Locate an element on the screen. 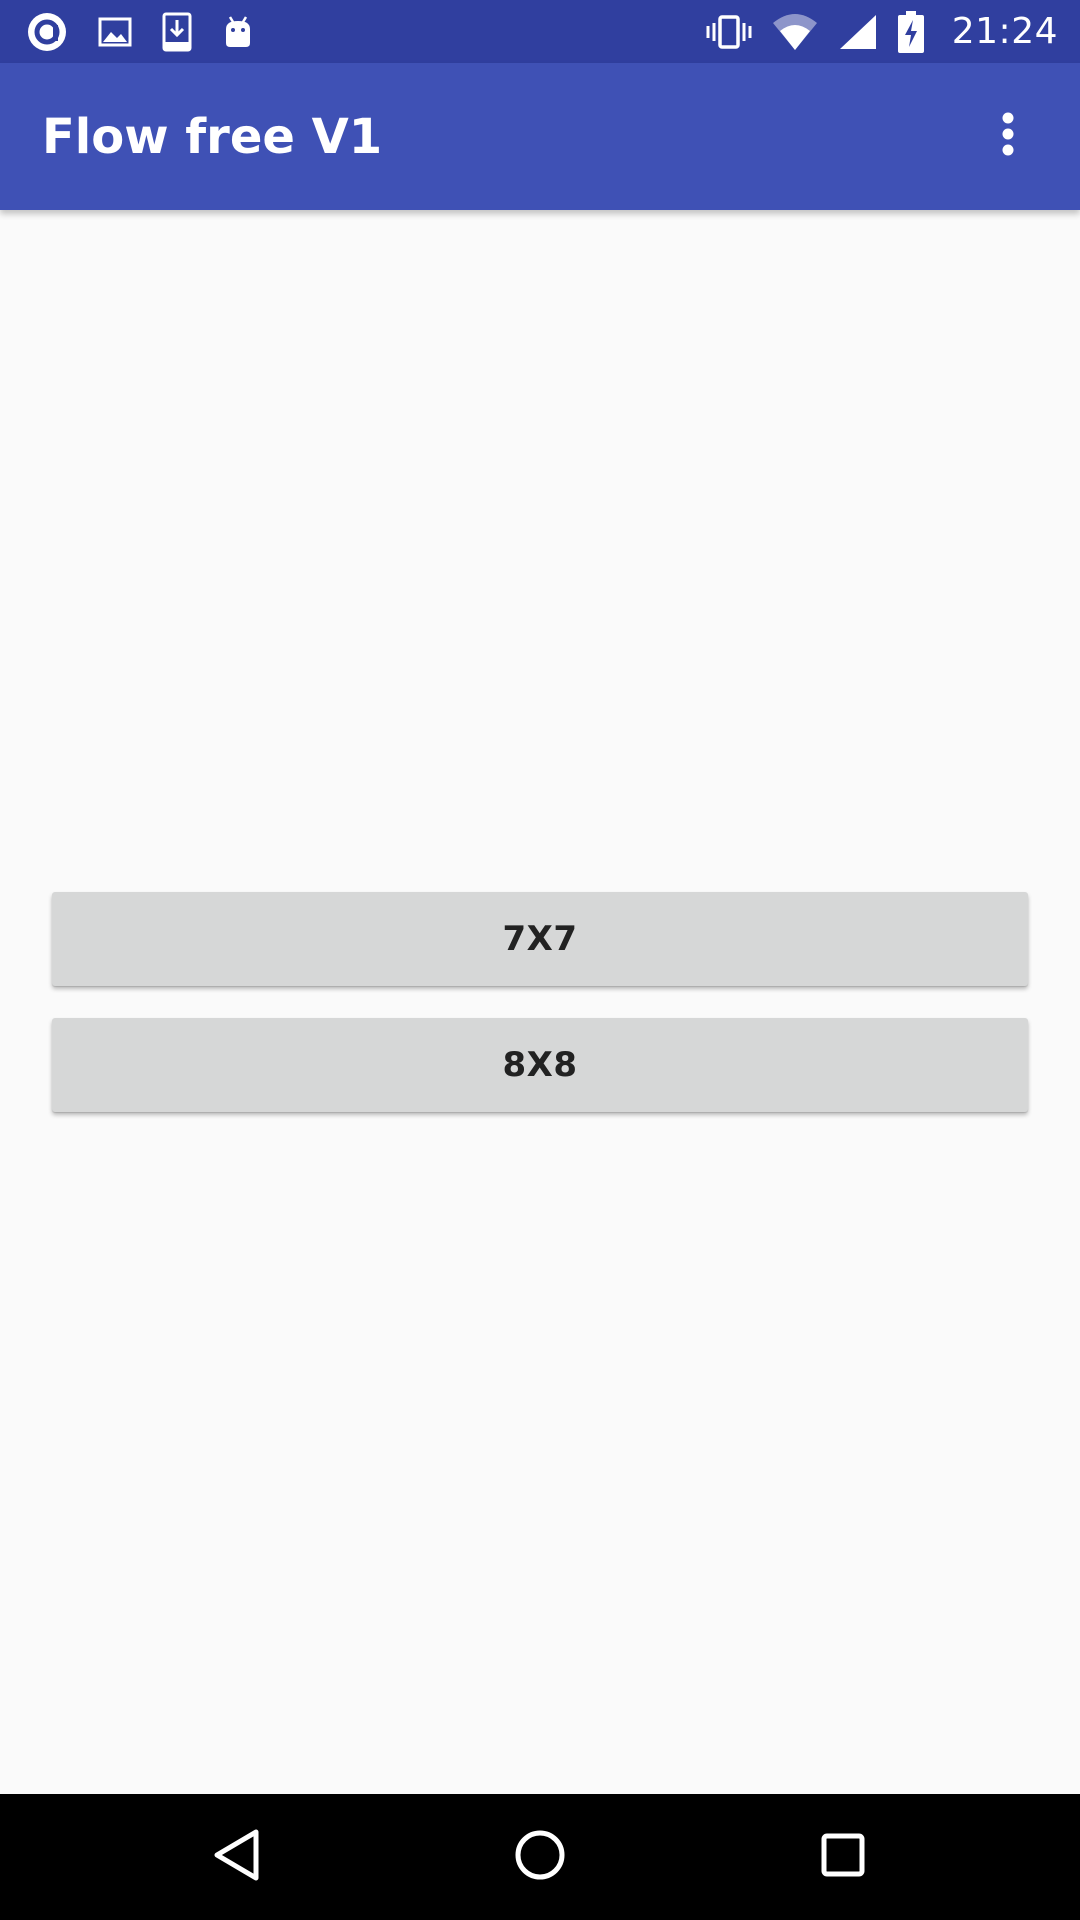  clock: 21:24 is located at coordinates (1004, 31).